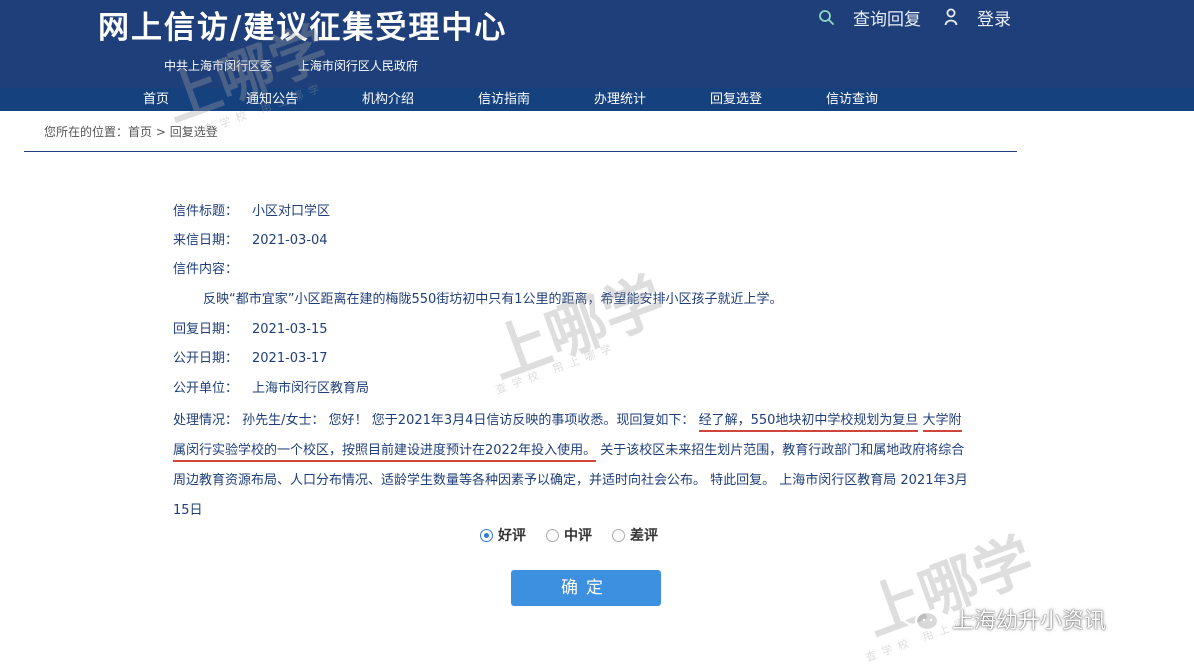  I want to click on letter-date-value: 2021-03-04, so click(290, 240).